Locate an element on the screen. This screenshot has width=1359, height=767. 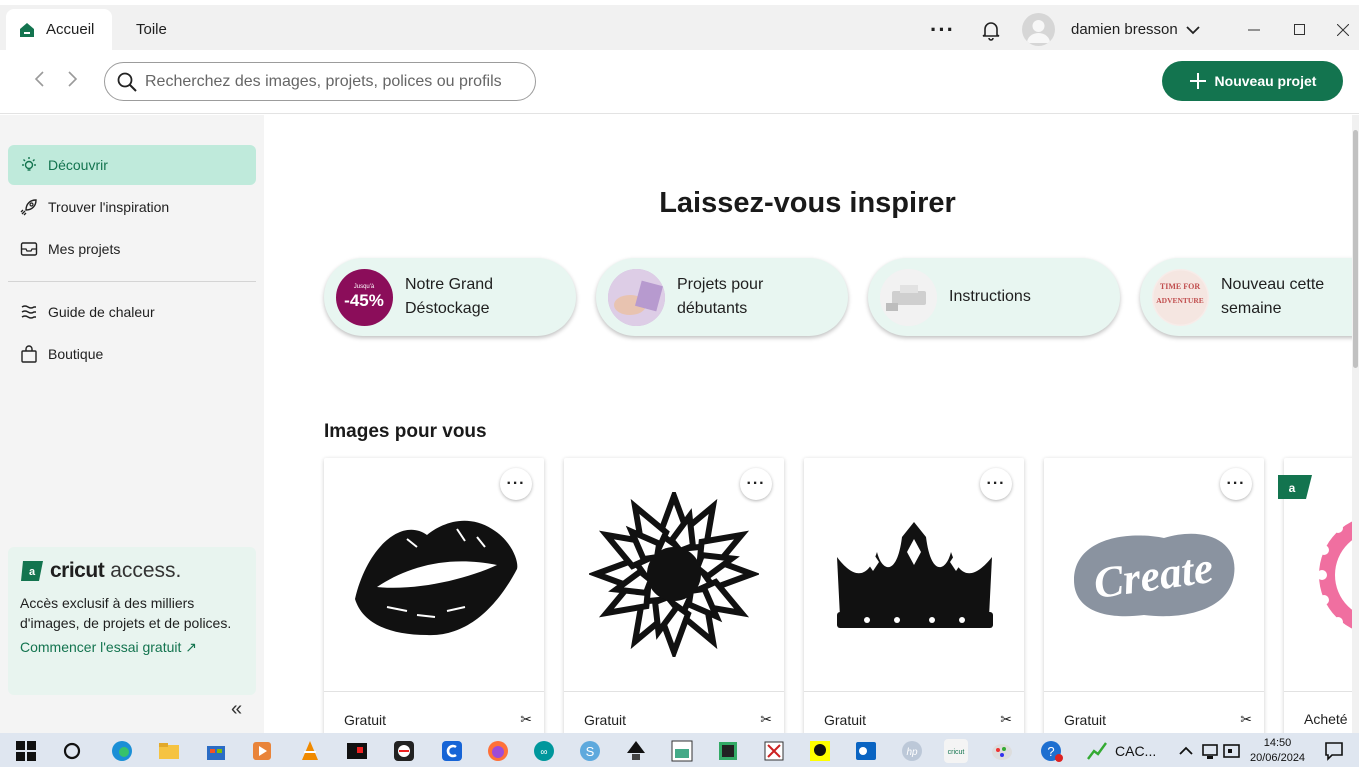
access-badge-icon: a is located at coordinates (32, 571).